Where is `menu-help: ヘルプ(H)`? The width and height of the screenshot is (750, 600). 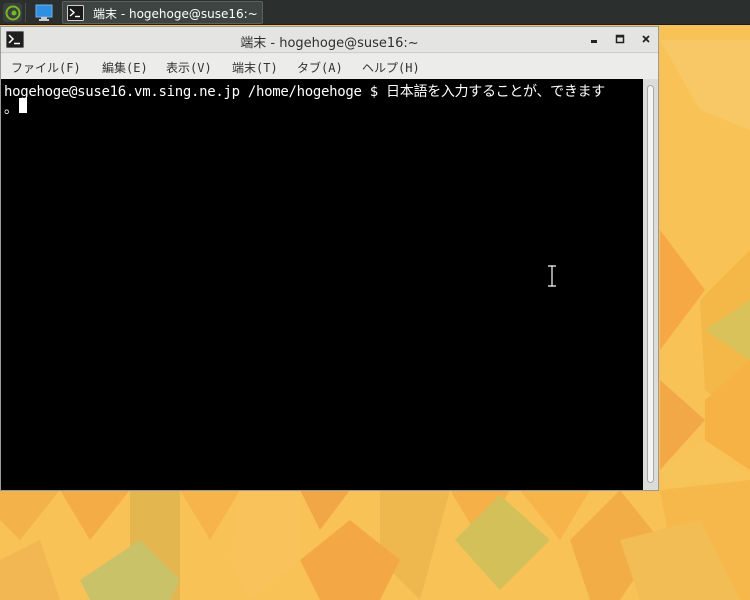 menu-help: ヘルプ(H) is located at coordinates (391, 67).